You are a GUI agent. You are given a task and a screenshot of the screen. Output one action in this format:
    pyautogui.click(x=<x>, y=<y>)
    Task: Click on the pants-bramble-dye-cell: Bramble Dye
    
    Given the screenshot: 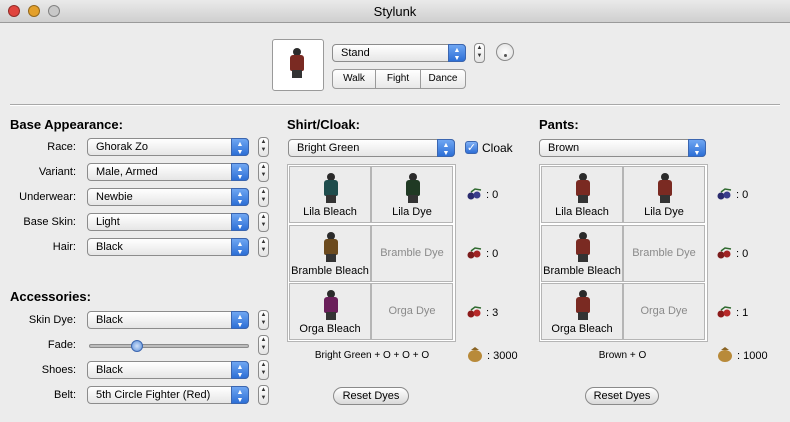 What is the action you would take?
    pyautogui.click(x=664, y=253)
    